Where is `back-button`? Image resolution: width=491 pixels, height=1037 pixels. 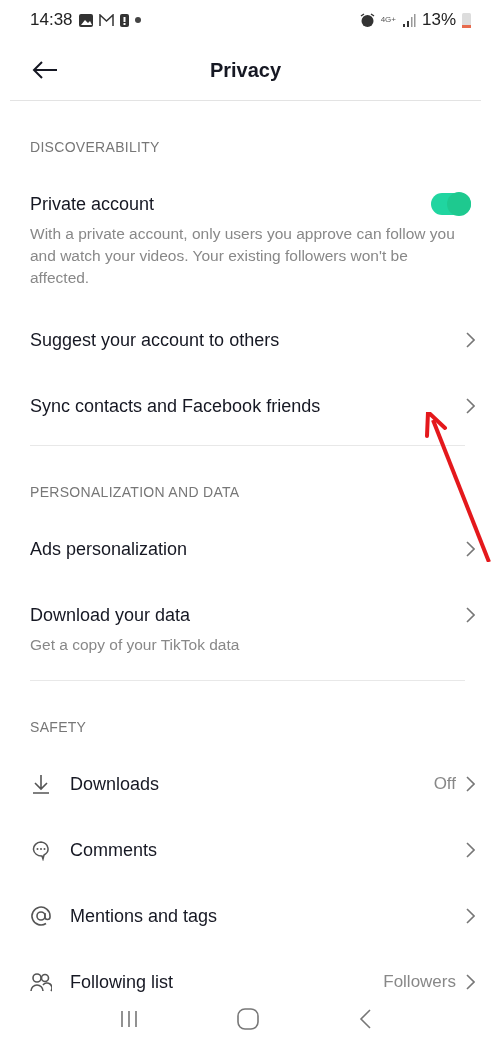
back-button is located at coordinates (45, 70).